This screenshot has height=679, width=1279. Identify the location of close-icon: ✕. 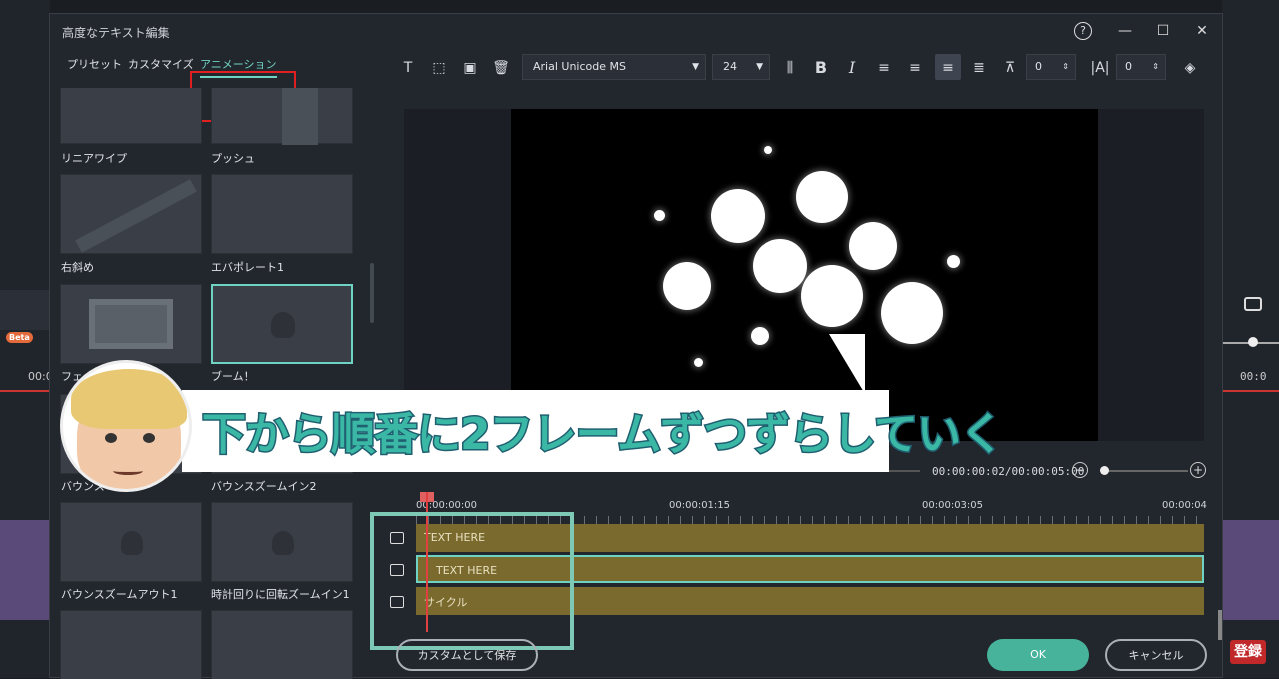
(1202, 31).